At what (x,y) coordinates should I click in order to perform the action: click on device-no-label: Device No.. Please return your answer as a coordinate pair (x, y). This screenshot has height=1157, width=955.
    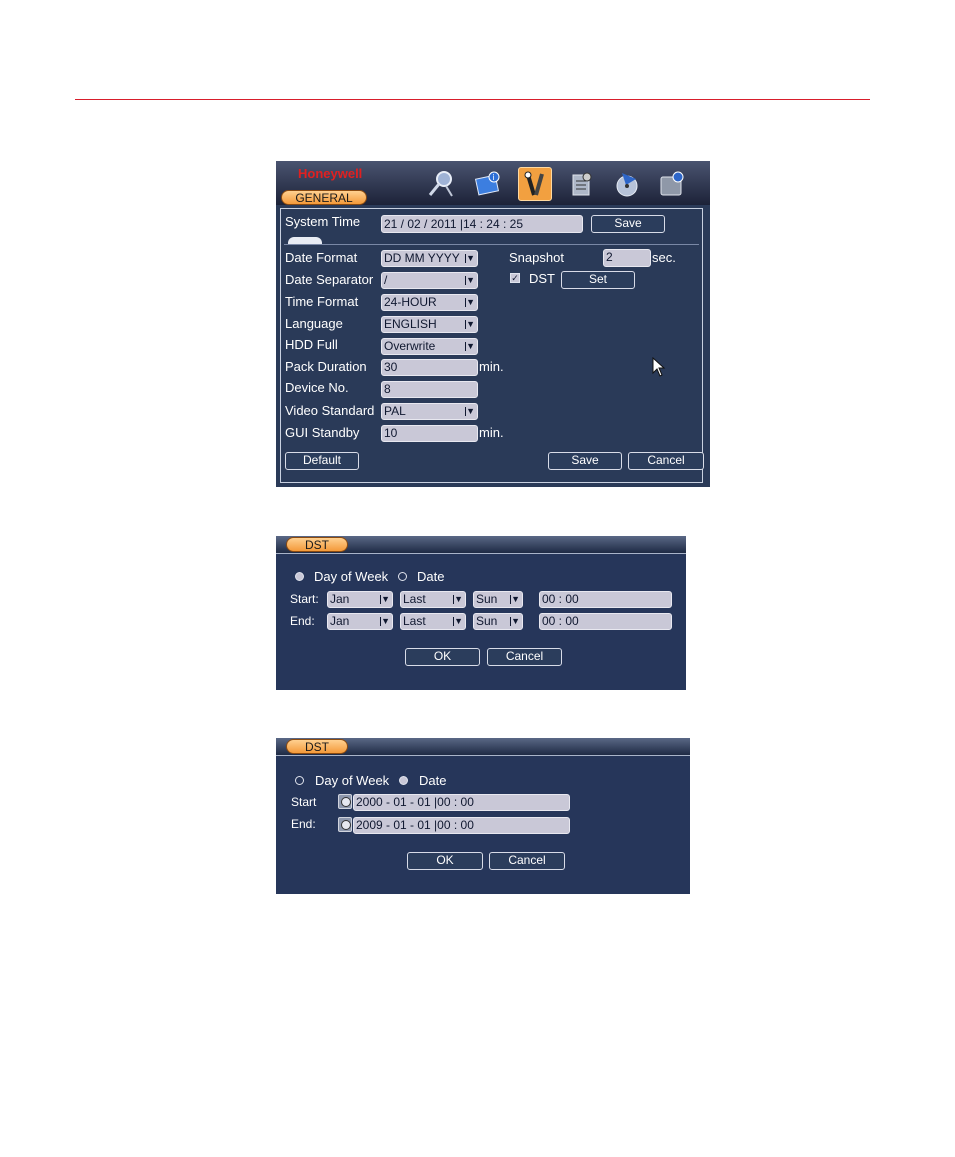
    Looking at the image, I should click on (317, 387).